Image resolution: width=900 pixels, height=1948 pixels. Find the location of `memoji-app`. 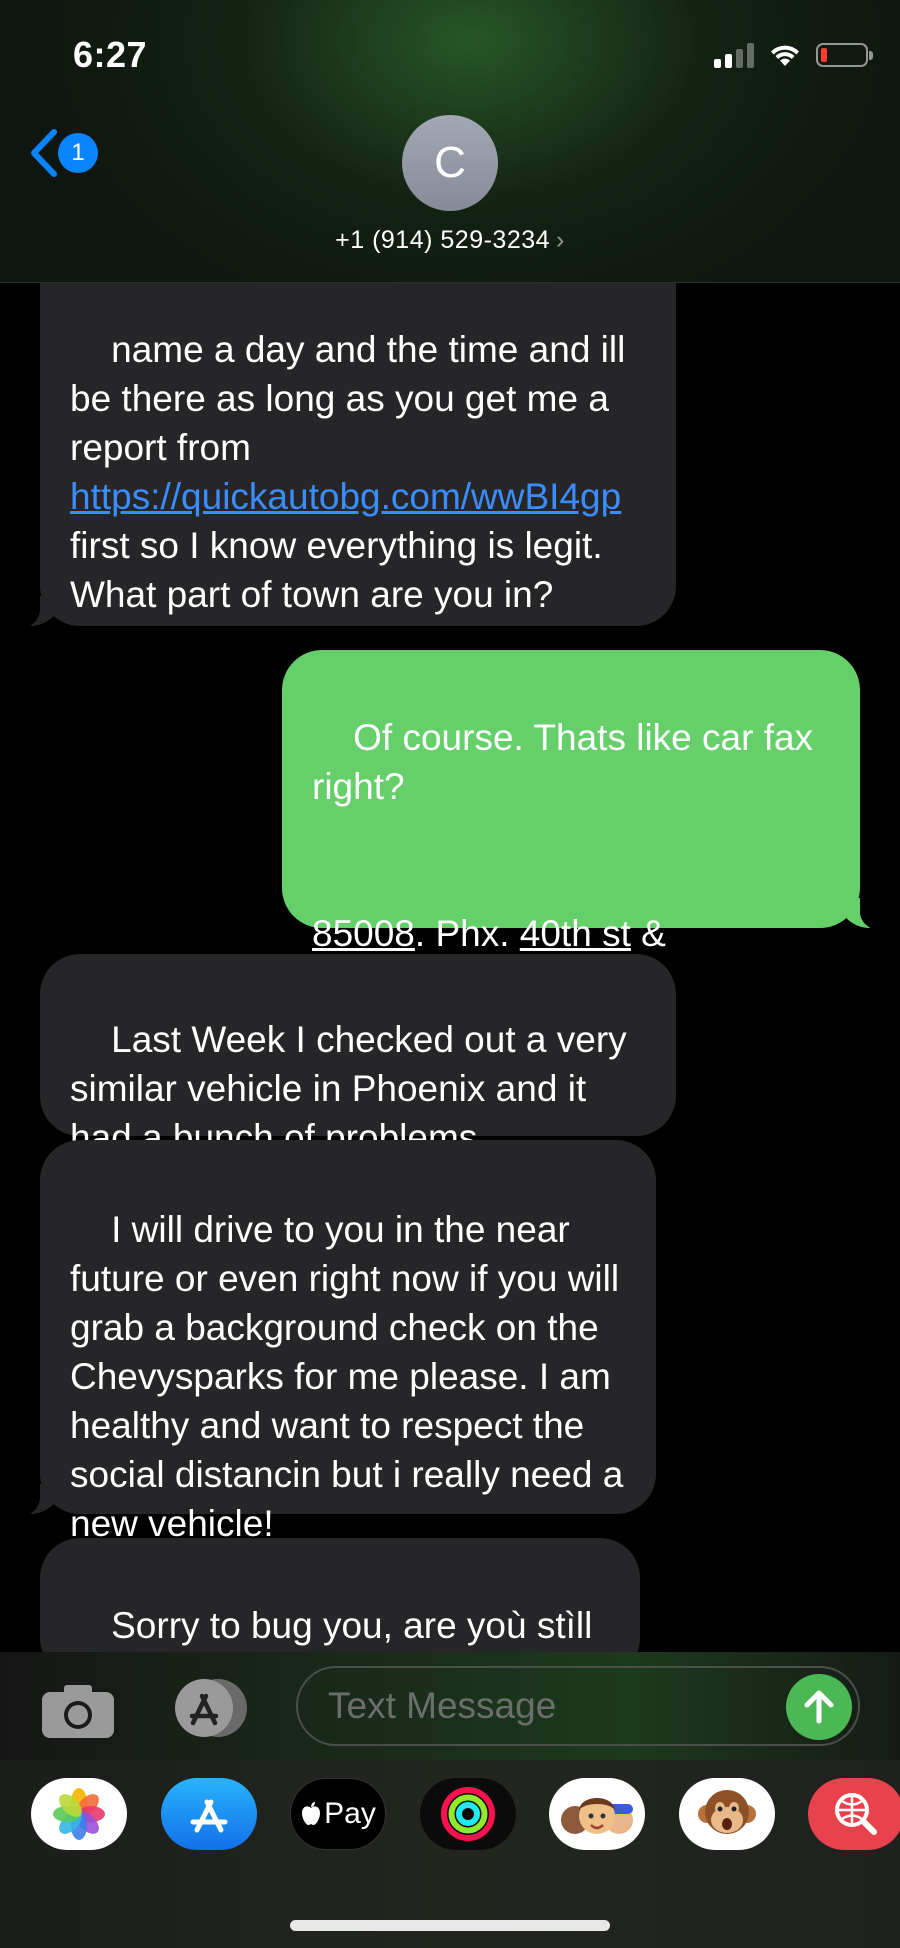

memoji-app is located at coordinates (597, 1814).